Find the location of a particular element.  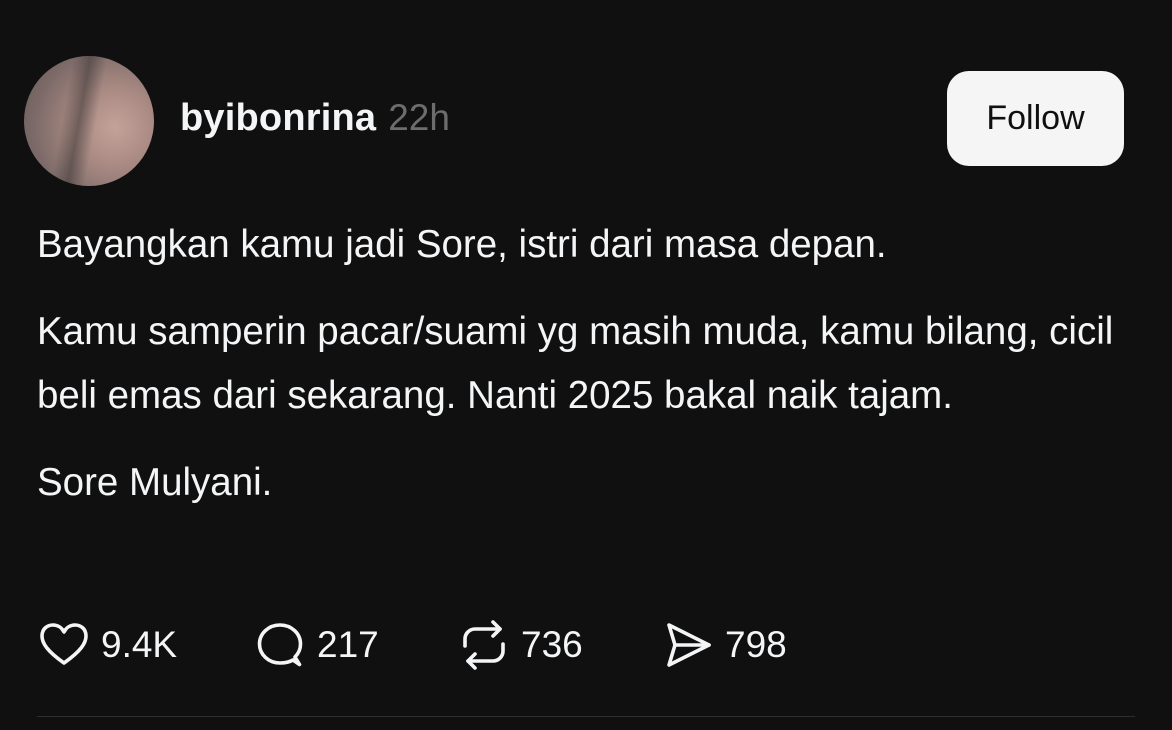

post-paragraph: Sore Mulyani. is located at coordinates (155, 482).